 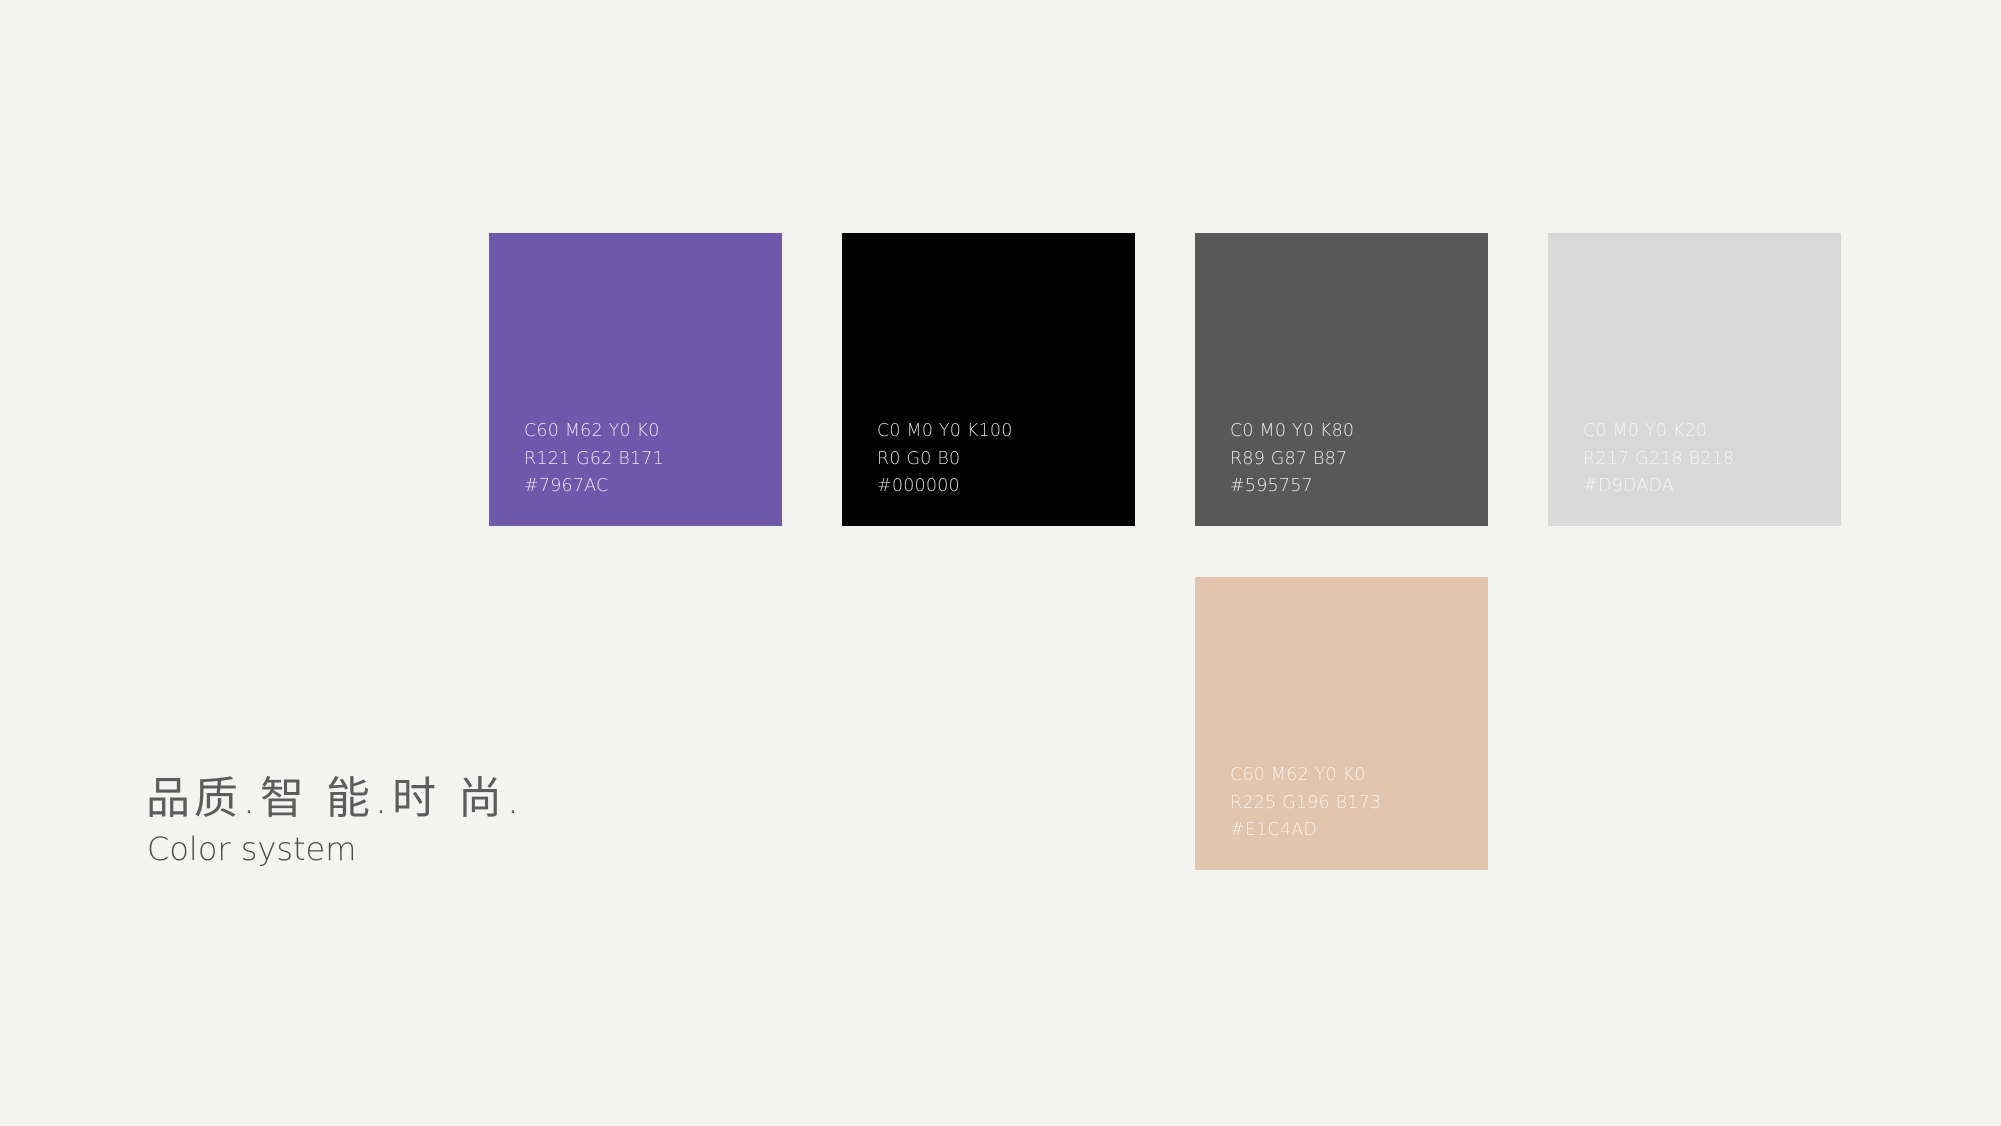 What do you see at coordinates (1271, 486) in the screenshot?
I see `swatch-hex: #595757` at bounding box center [1271, 486].